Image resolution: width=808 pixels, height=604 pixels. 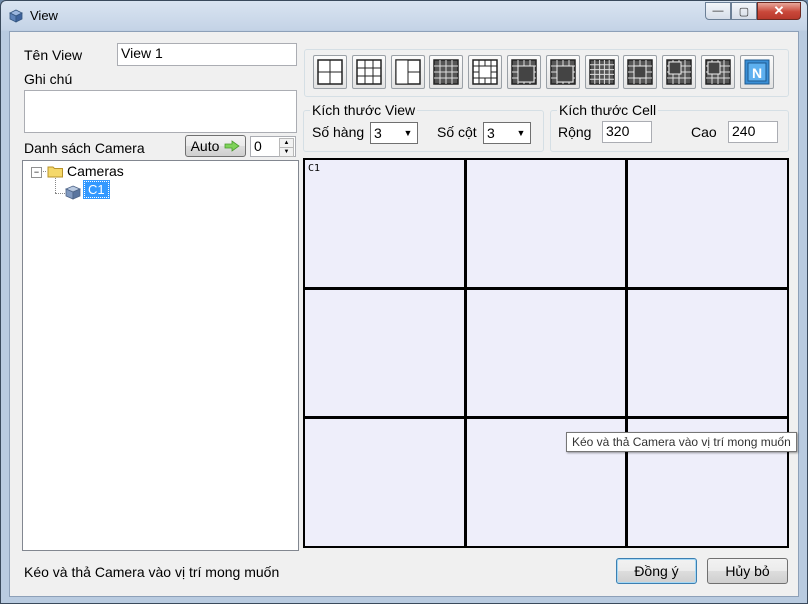 What do you see at coordinates (338, 132) in the screenshot?
I see `rows-label: Số hàng` at bounding box center [338, 132].